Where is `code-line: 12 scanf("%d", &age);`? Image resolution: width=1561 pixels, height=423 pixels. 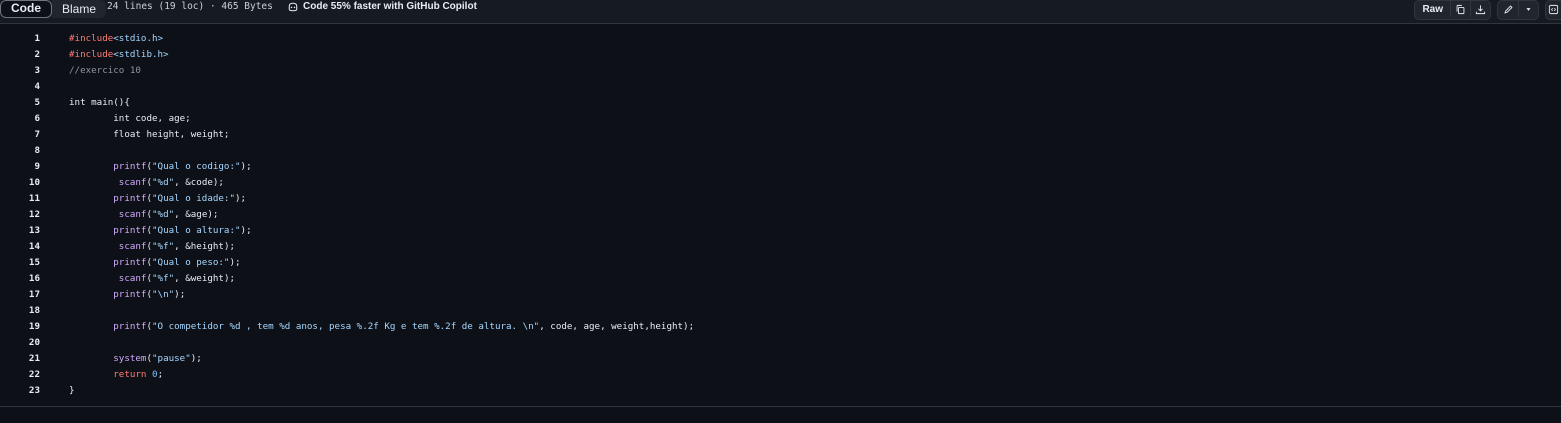 code-line: 12 scanf("%d", &age); is located at coordinates (780, 215).